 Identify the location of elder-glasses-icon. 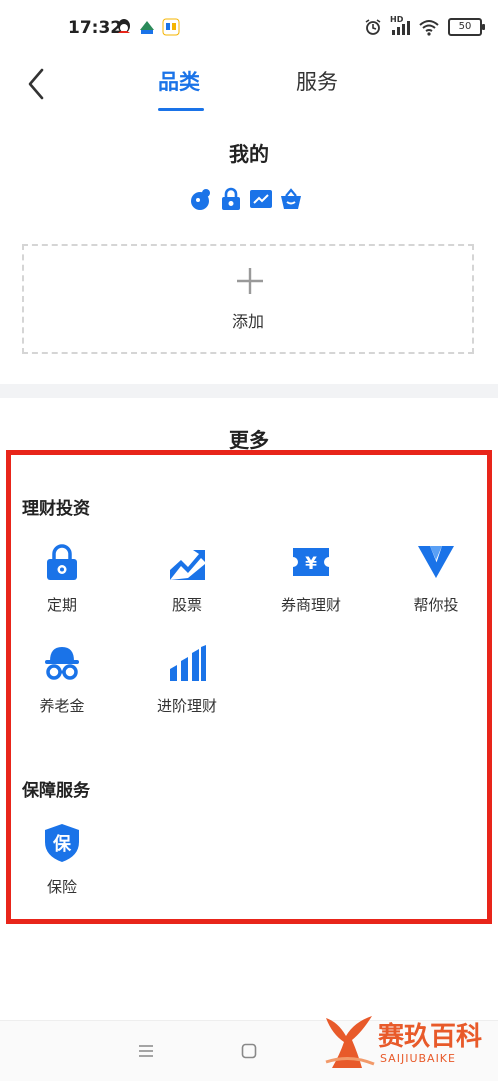
(62, 663).